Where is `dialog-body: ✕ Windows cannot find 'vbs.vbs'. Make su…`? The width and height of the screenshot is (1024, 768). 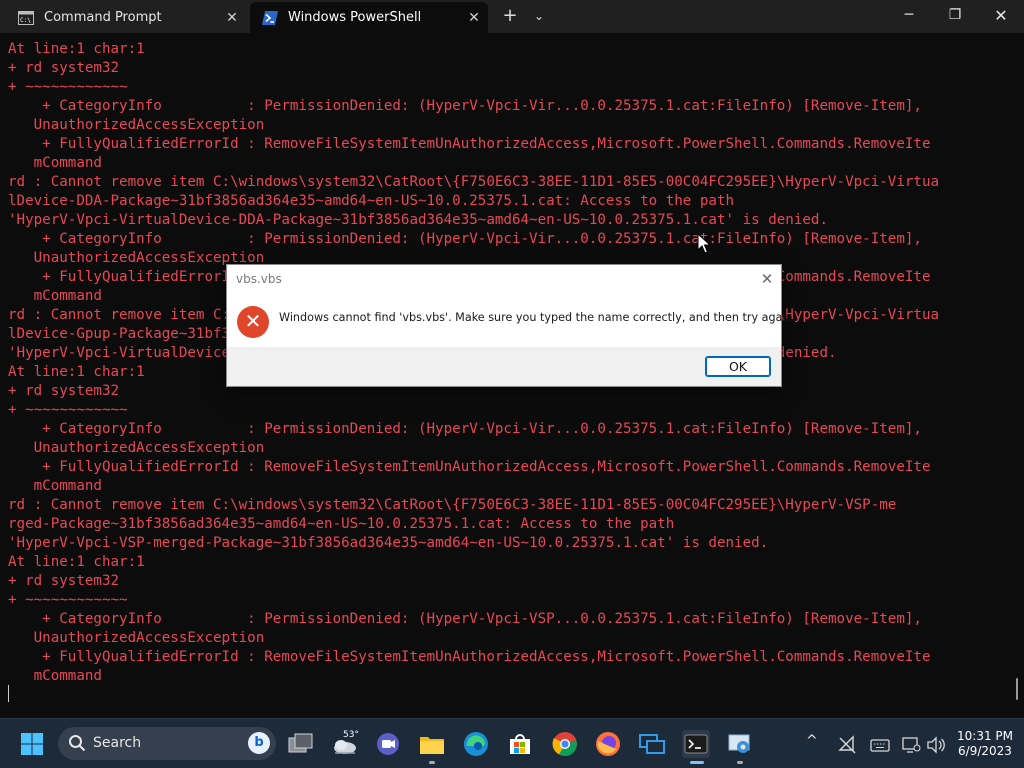 dialog-body: ✕ Windows cannot find 'vbs.vbs'. Make su… is located at coordinates (511, 320).